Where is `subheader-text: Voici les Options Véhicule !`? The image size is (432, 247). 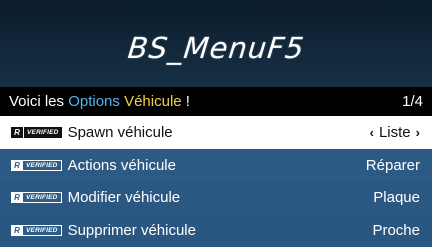
subheader-text: Voici les Options Véhicule ! is located at coordinates (99, 101).